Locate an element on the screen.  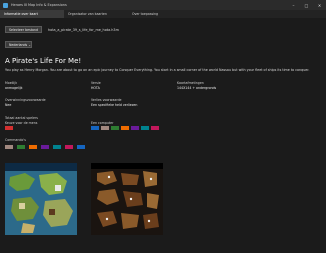
players-label: Totaal aantal spelers is located at coordinates (21, 118).